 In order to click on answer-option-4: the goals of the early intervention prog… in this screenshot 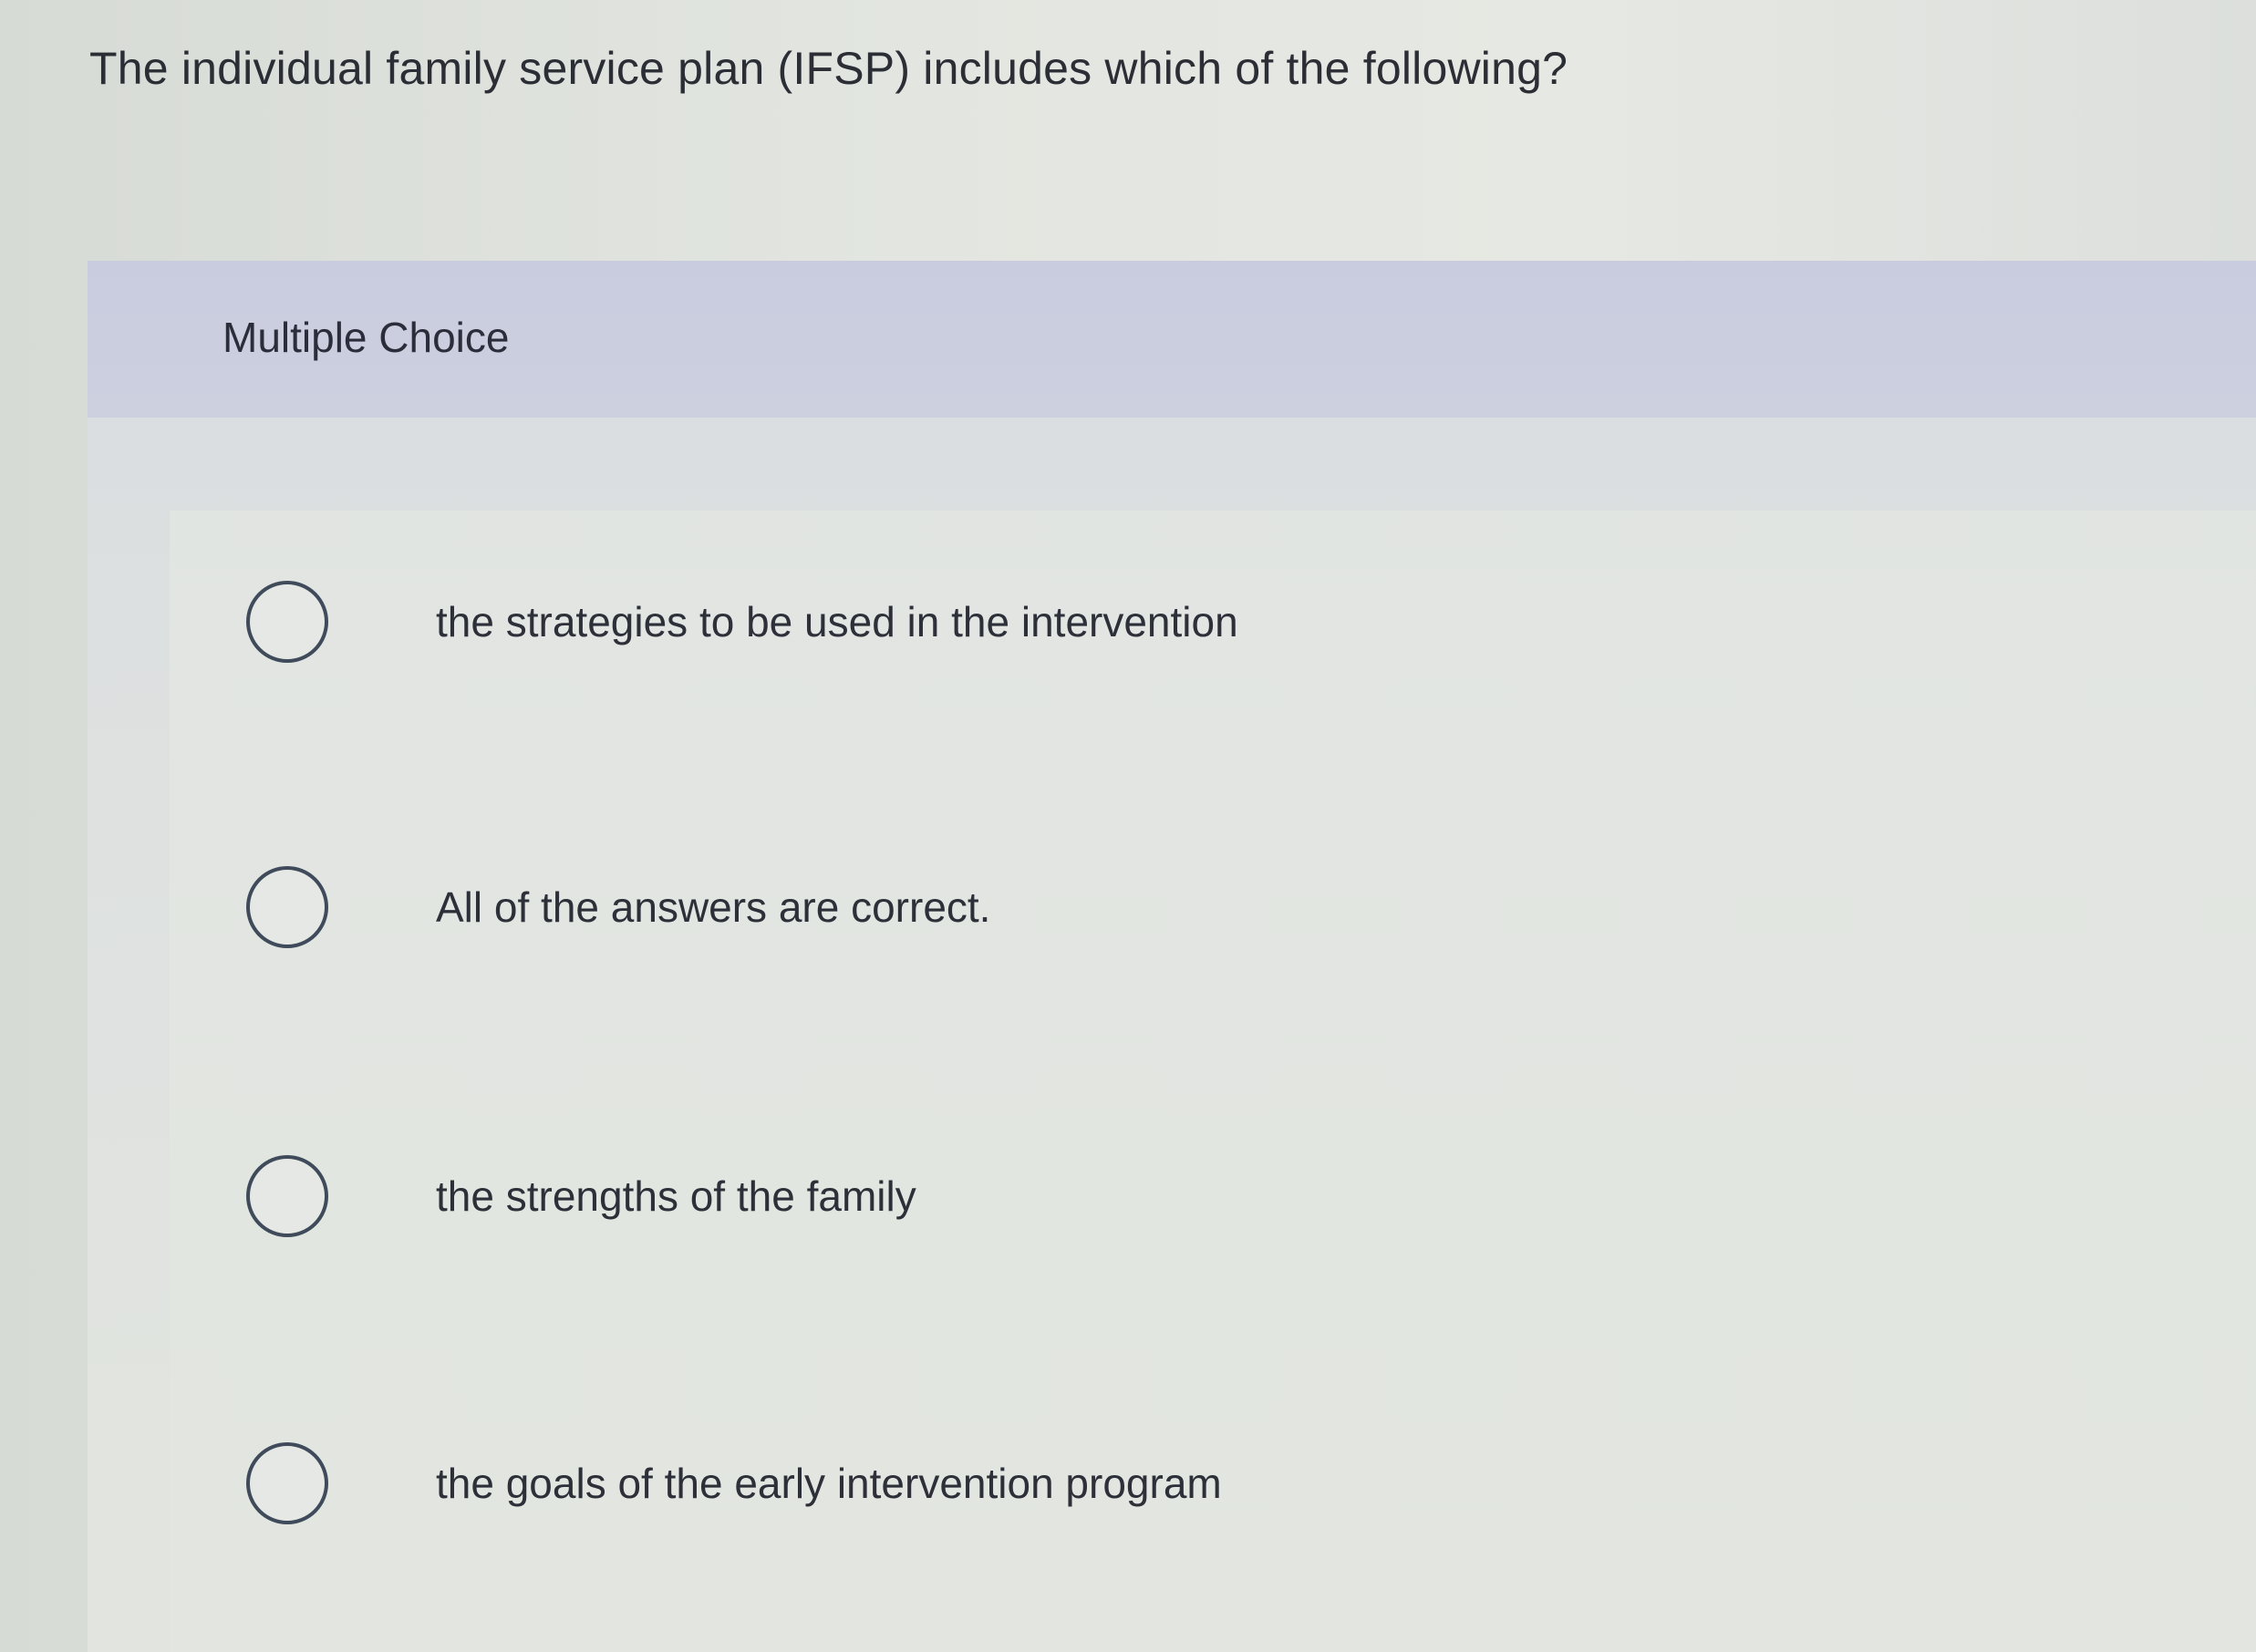, I will do `click(1112, 1483)`.